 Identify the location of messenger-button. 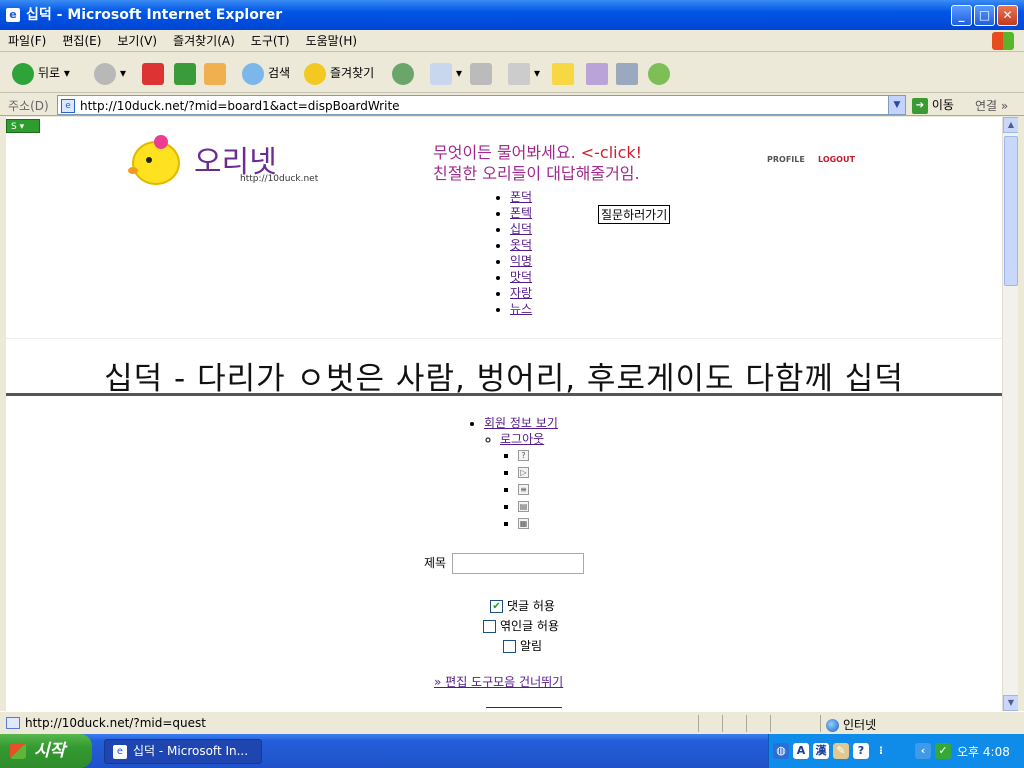
(661, 73).